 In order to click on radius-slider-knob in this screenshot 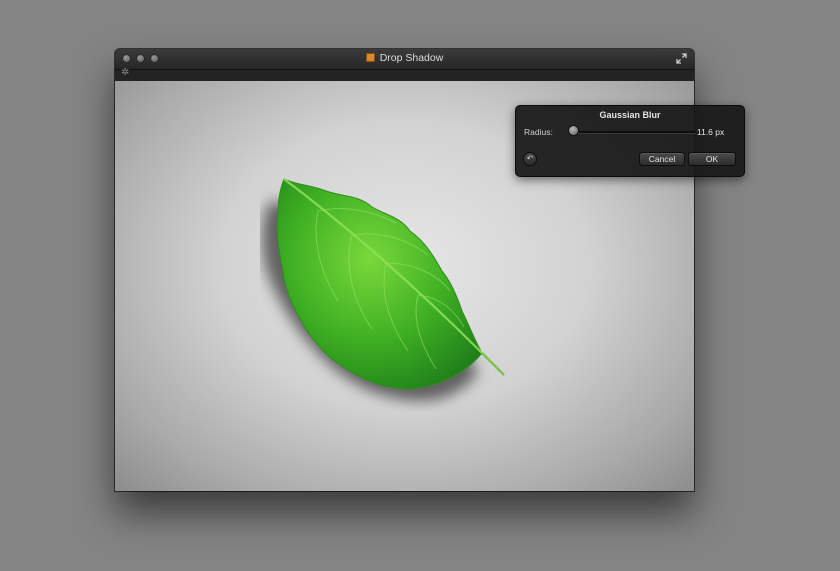, I will do `click(573, 130)`.